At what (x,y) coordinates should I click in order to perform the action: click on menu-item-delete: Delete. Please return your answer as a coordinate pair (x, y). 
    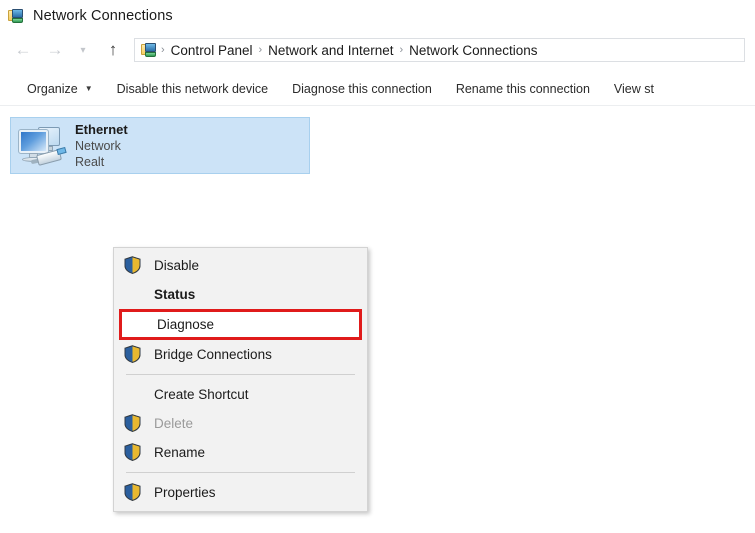
    Looking at the image, I should click on (240, 423).